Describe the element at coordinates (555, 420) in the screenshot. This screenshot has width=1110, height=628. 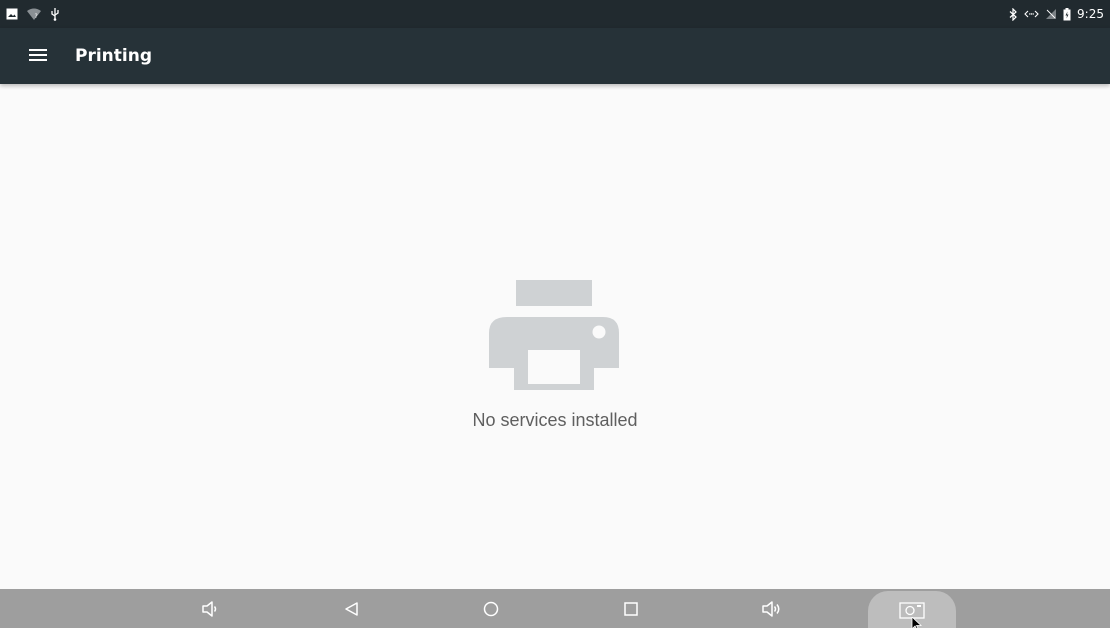
I see `empty-state-message: No services installed` at that location.